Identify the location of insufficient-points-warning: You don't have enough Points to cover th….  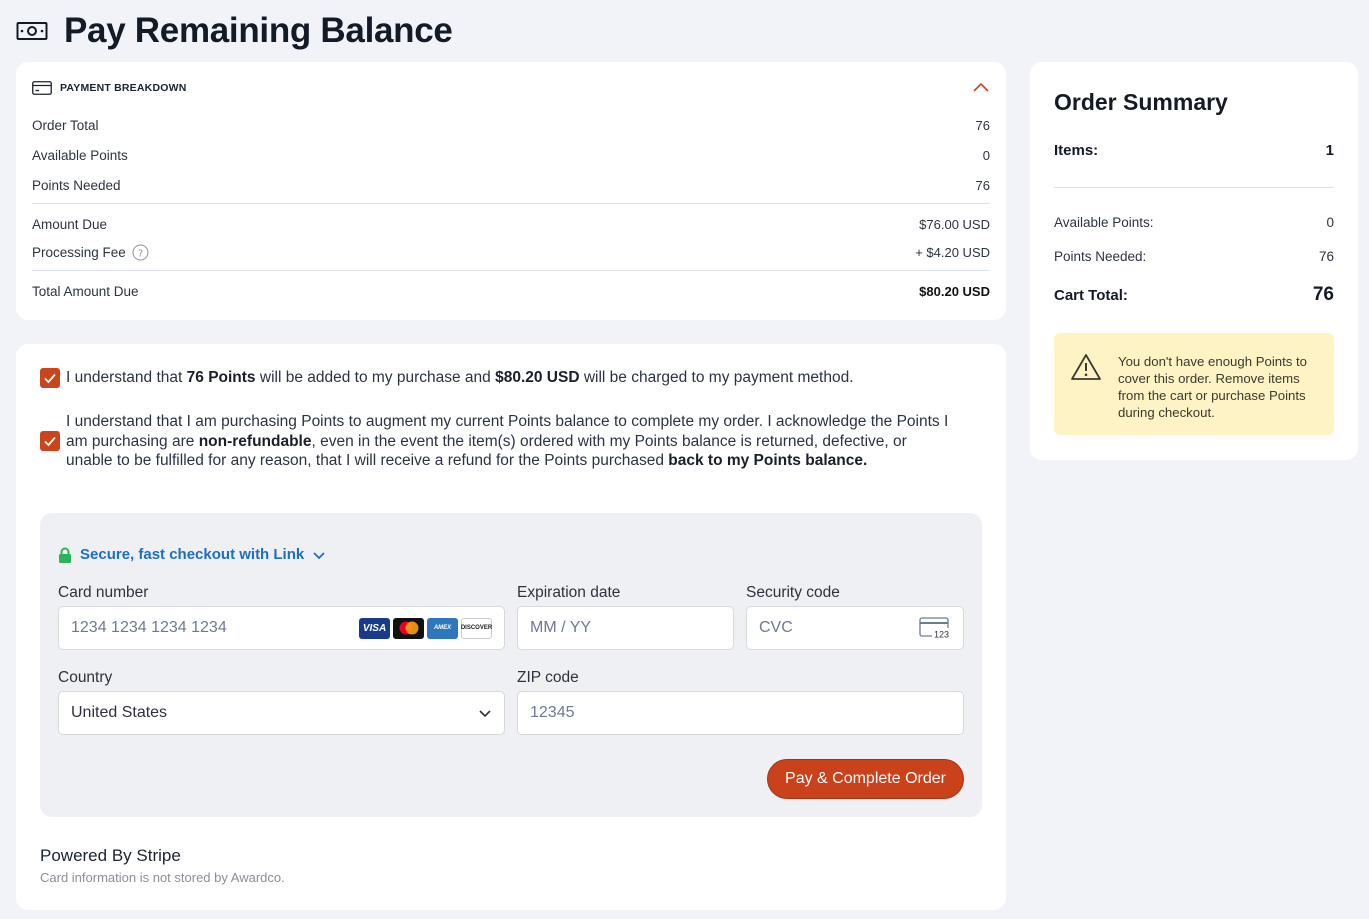
(1194, 384).